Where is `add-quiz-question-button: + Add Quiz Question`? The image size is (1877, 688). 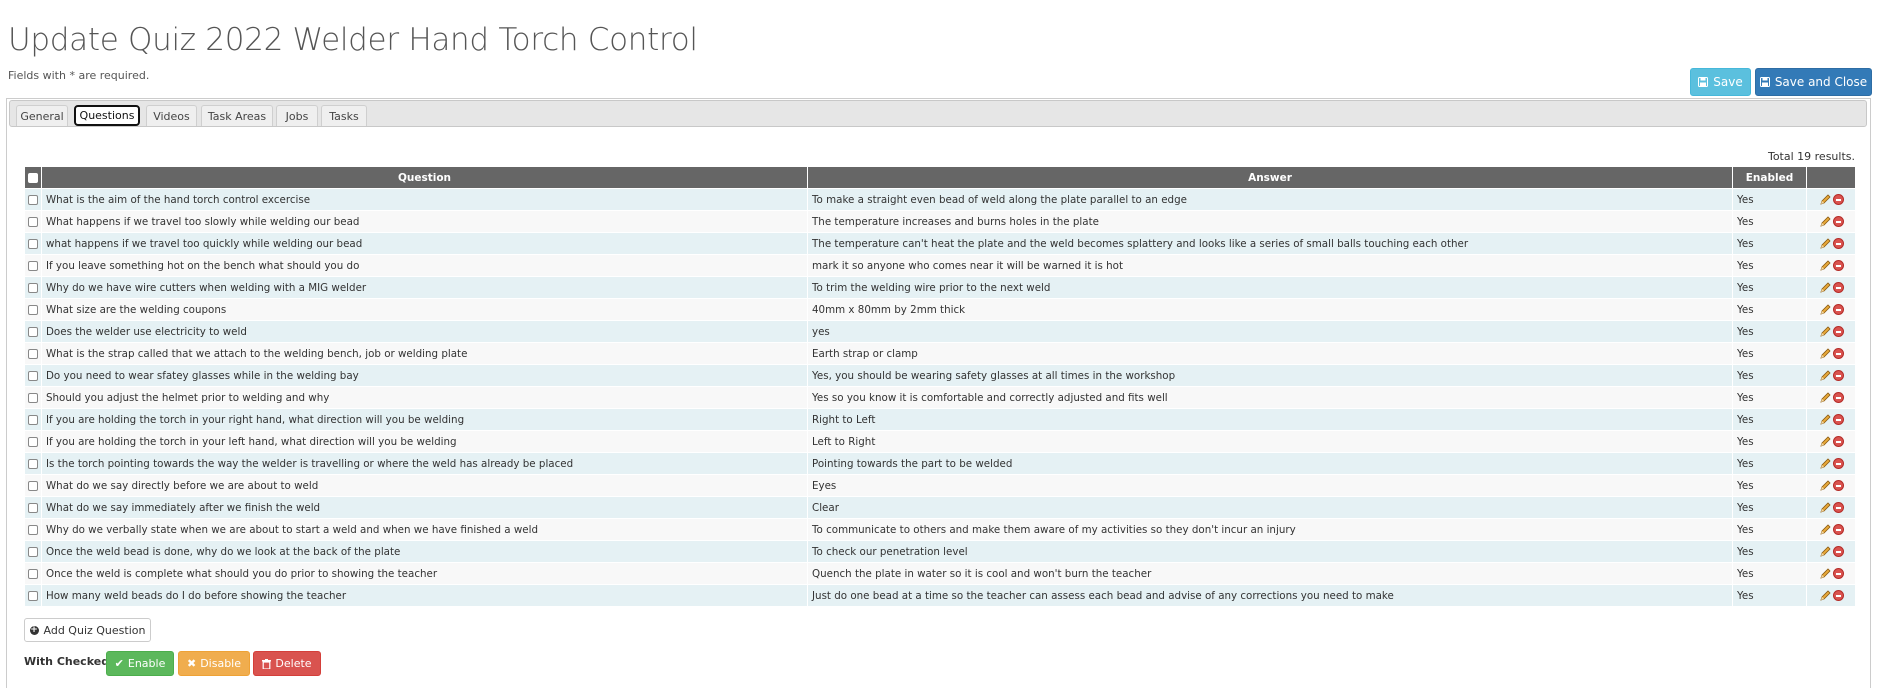 add-quiz-question-button: + Add Quiz Question is located at coordinates (87, 630).